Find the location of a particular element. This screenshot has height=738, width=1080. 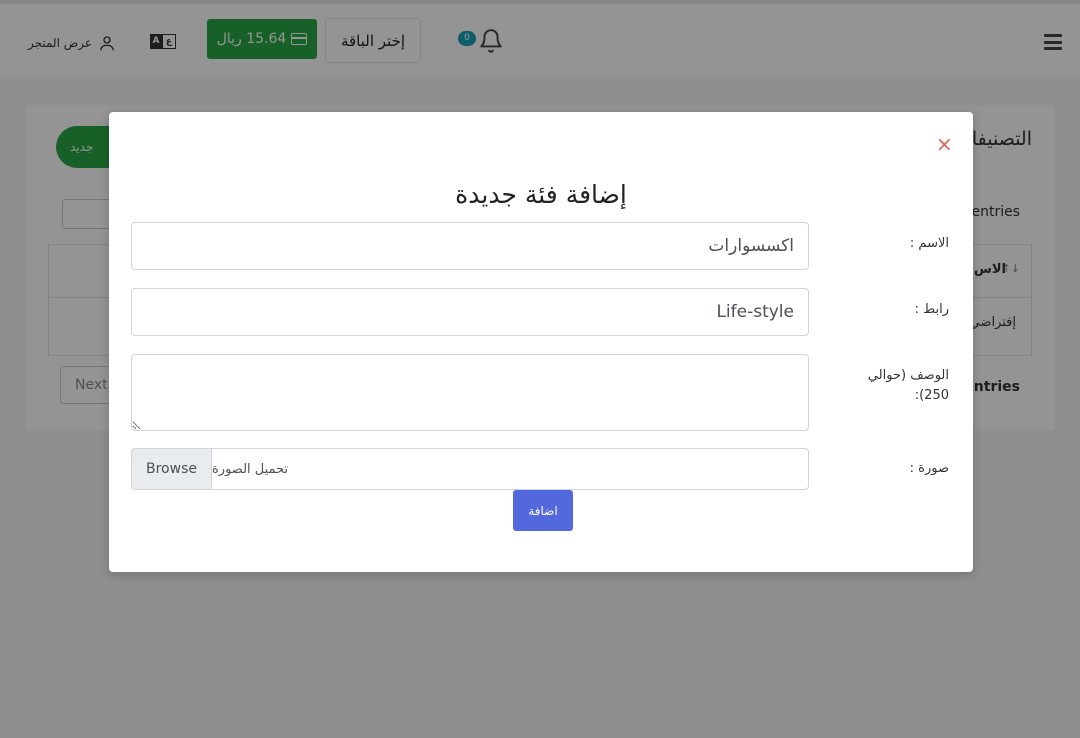

description-label: الوصف (حوالي 250): is located at coordinates (908, 386).